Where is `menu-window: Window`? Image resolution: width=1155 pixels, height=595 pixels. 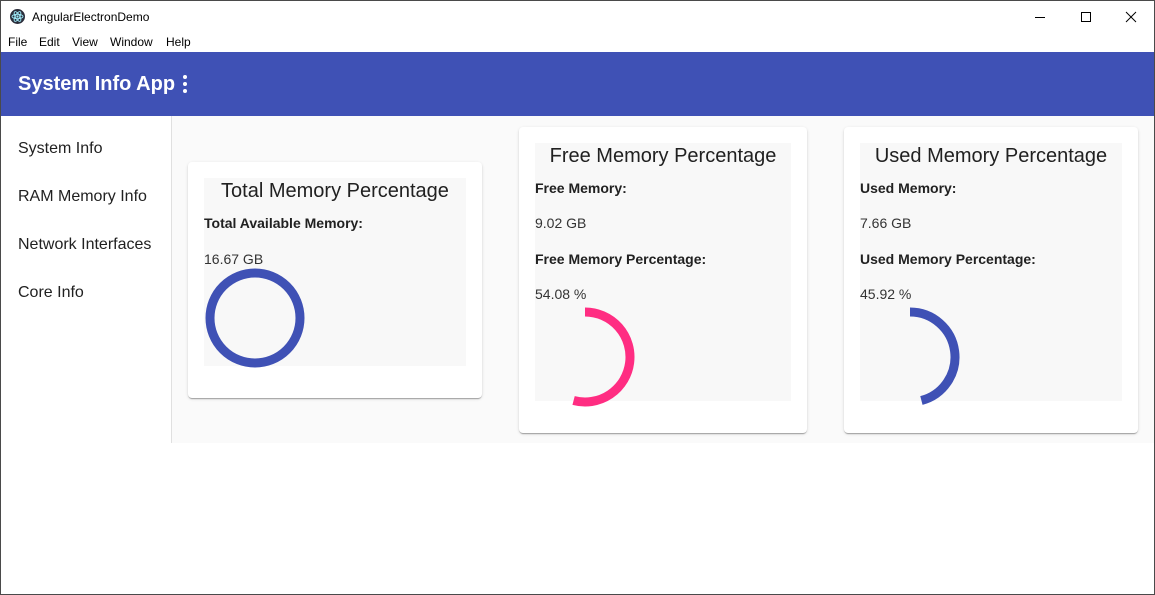
menu-window: Window is located at coordinates (131, 42).